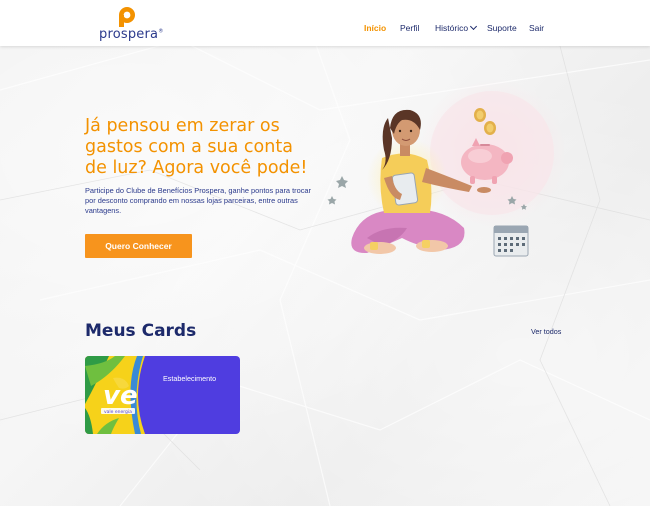 The image size is (650, 506). I want to click on card-logo-text: ve, so click(120, 396).